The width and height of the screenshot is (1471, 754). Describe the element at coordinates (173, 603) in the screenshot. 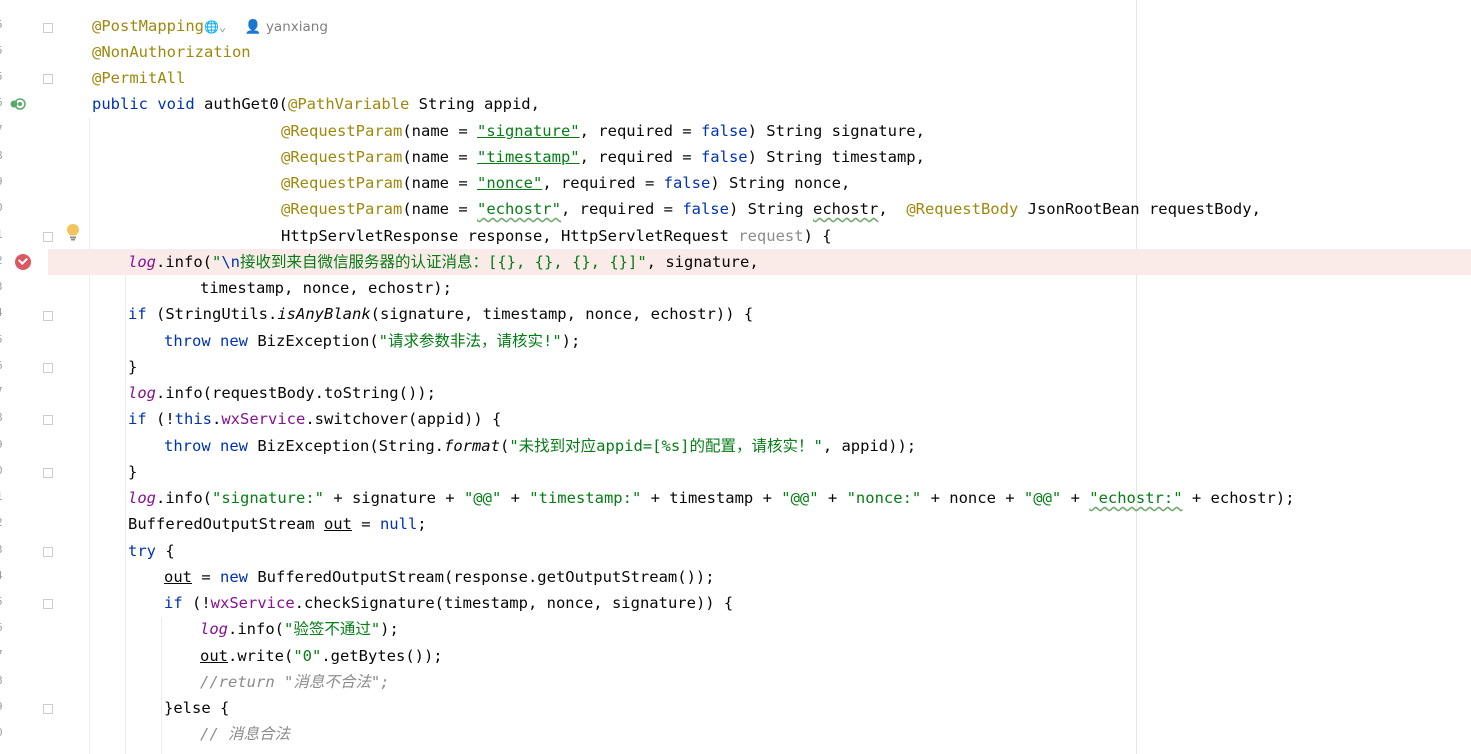

I see `keyword-token: if` at that location.